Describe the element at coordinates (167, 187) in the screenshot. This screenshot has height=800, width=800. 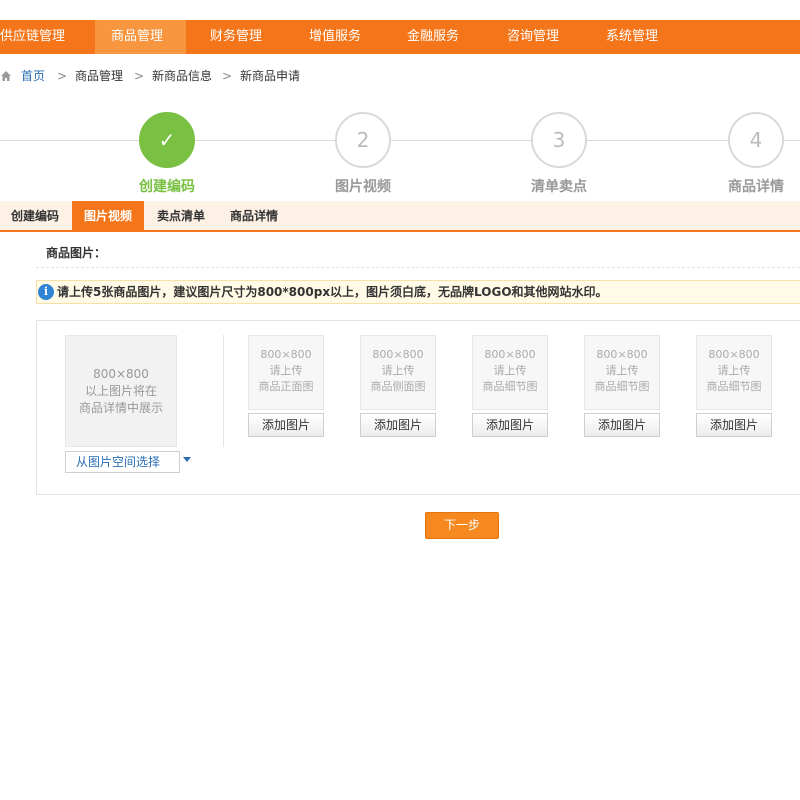
I see `step-1-label: 创建编码` at that location.